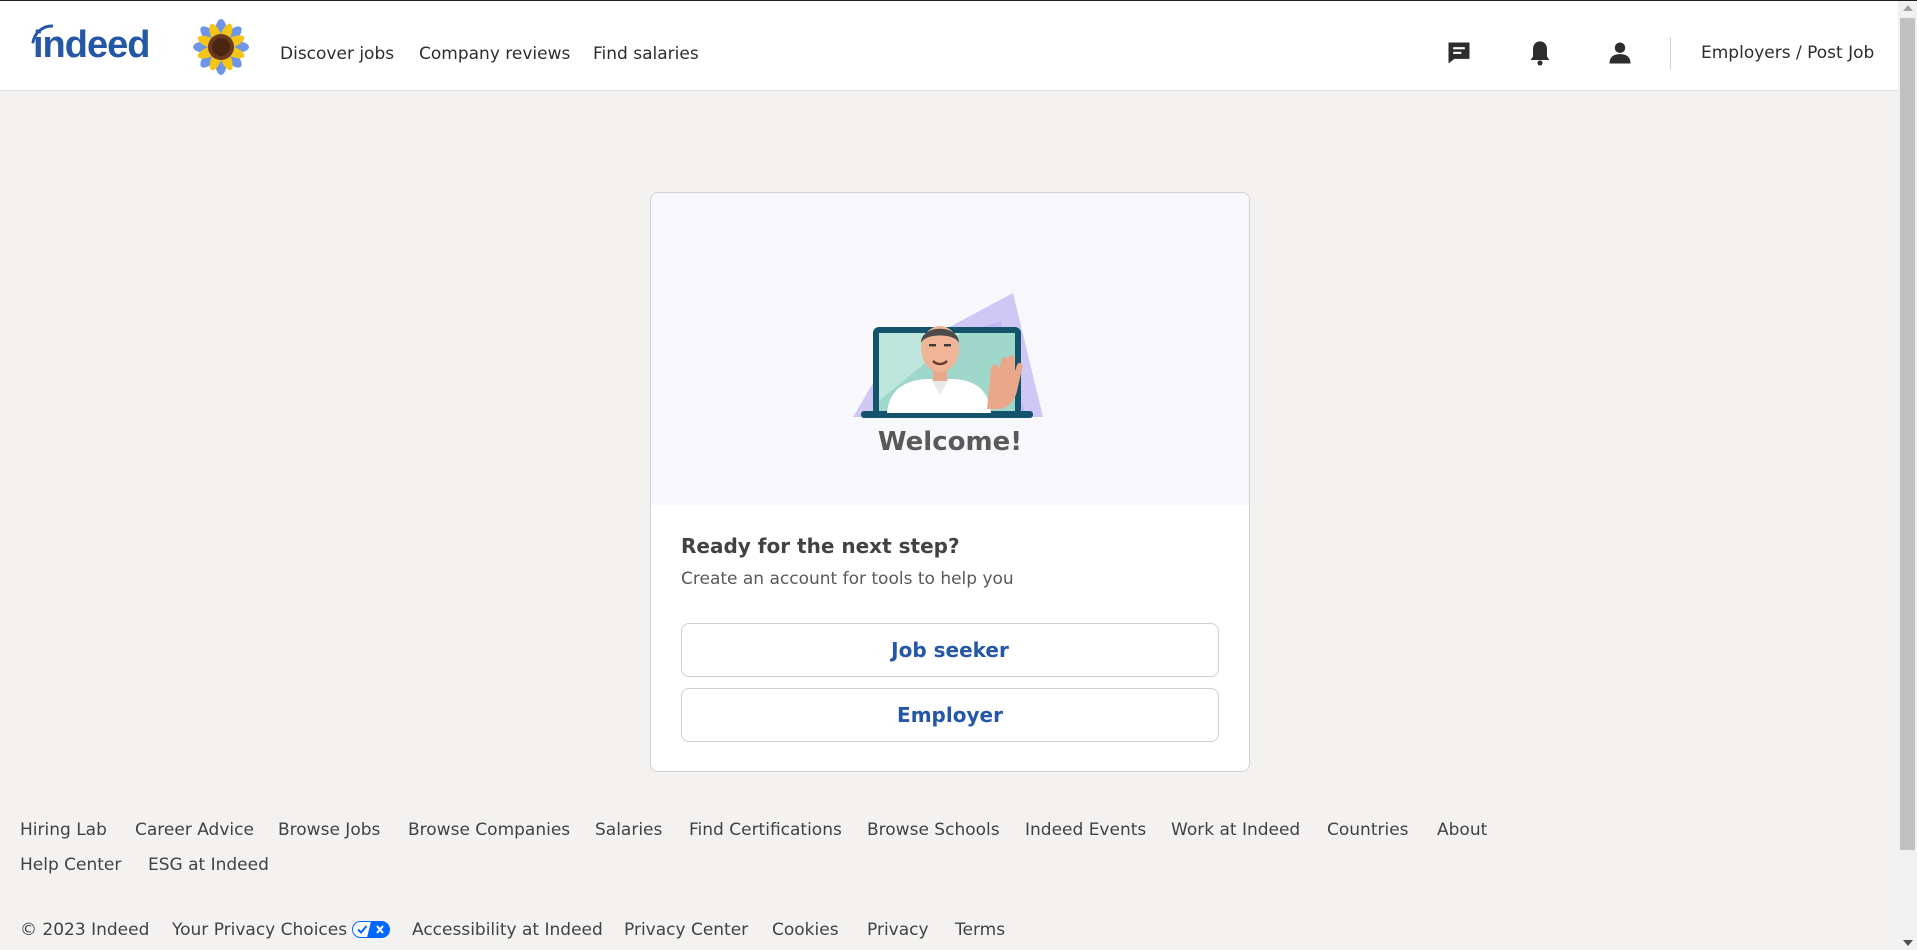 Image resolution: width=1917 pixels, height=950 pixels. What do you see at coordinates (91, 45) in the screenshot?
I see `logo-text: indeed` at bounding box center [91, 45].